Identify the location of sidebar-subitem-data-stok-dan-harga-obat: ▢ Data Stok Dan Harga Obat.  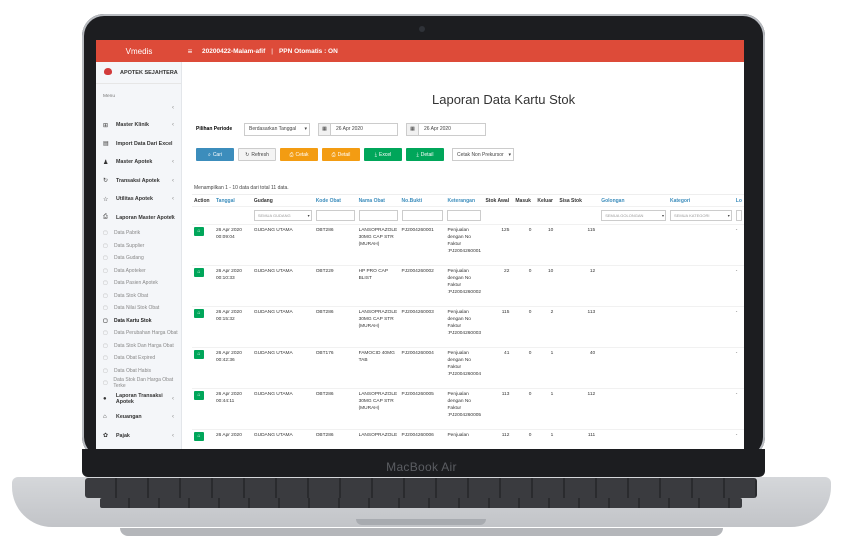
(138, 346).